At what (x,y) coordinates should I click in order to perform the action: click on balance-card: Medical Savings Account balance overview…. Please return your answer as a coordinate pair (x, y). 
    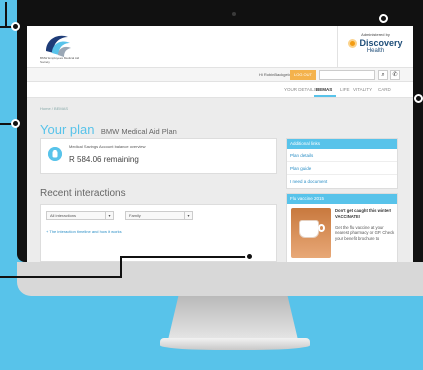
    Looking at the image, I should click on (158, 156).